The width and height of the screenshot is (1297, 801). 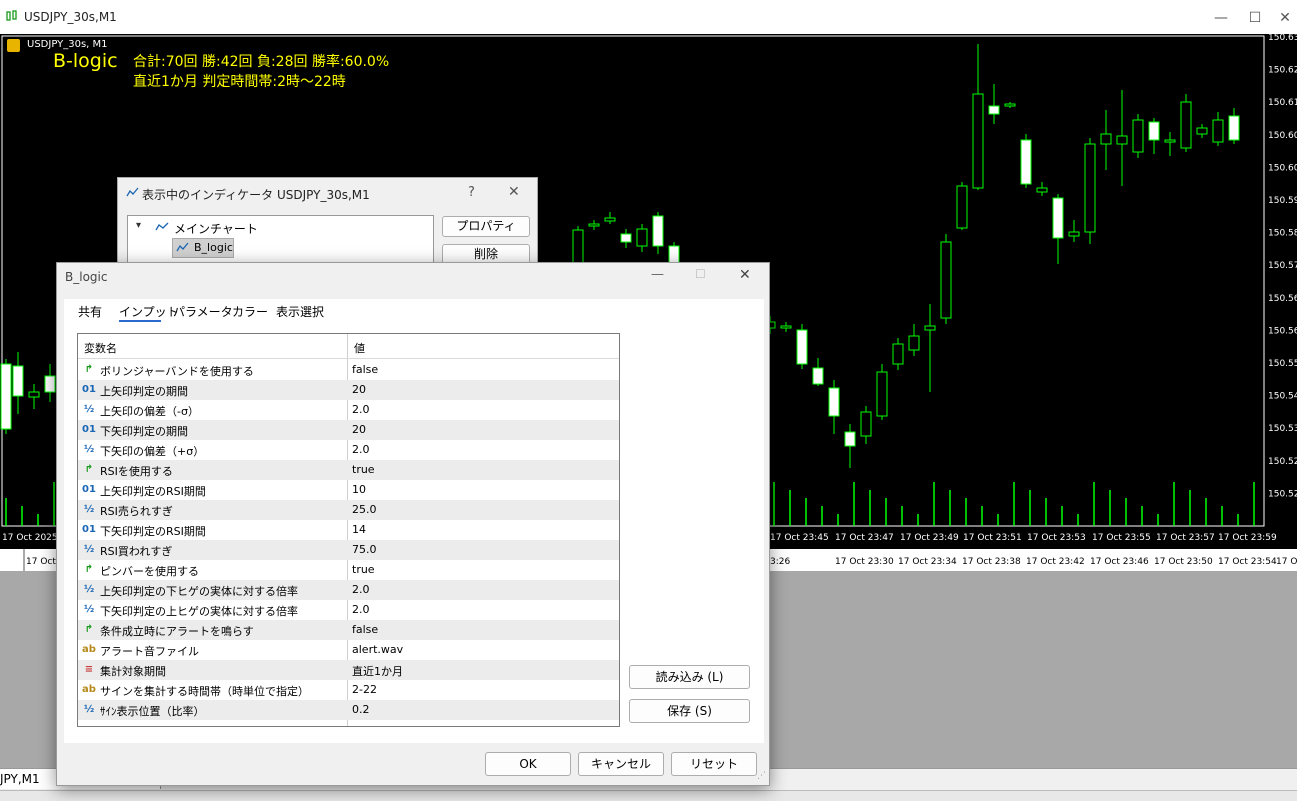 I want to click on load-button: 読み込み (L), so click(x=689, y=677).